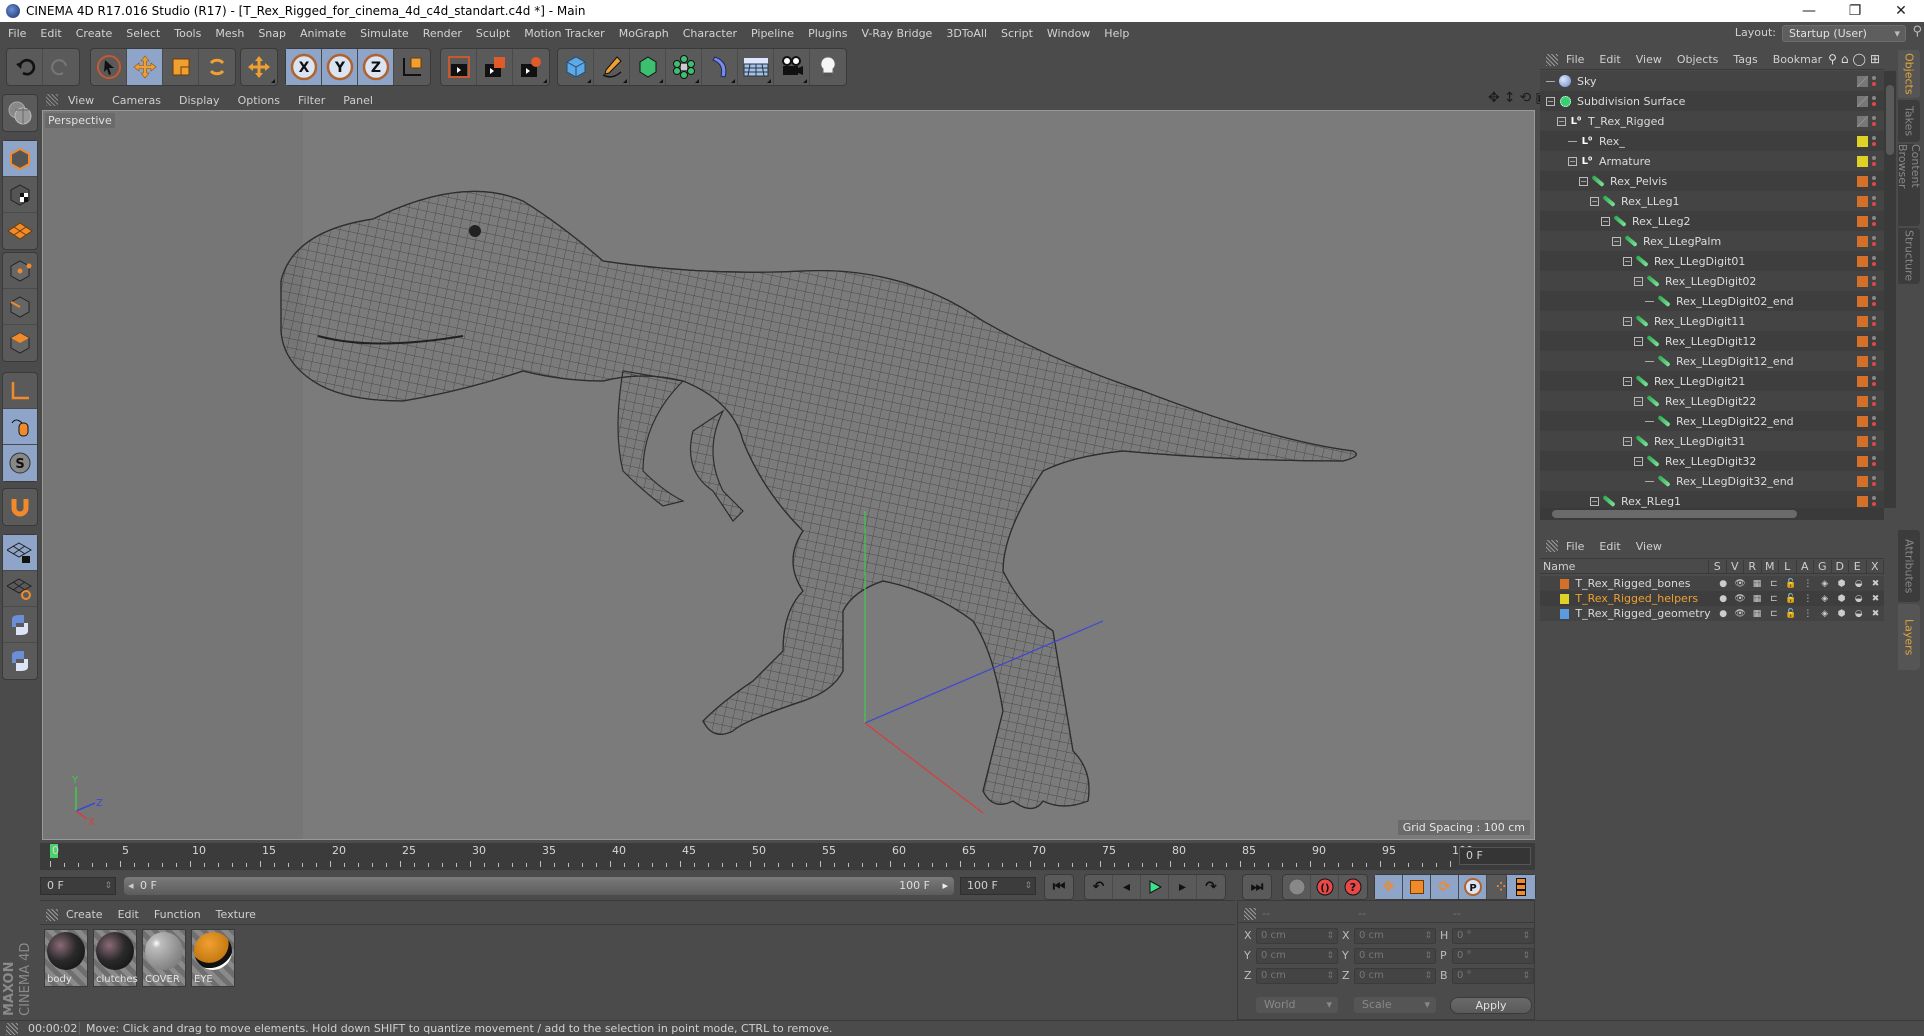 The height and width of the screenshot is (1036, 1924). What do you see at coordinates (1297, 956) in the screenshot?
I see `position-y-field: 0 cm` at bounding box center [1297, 956].